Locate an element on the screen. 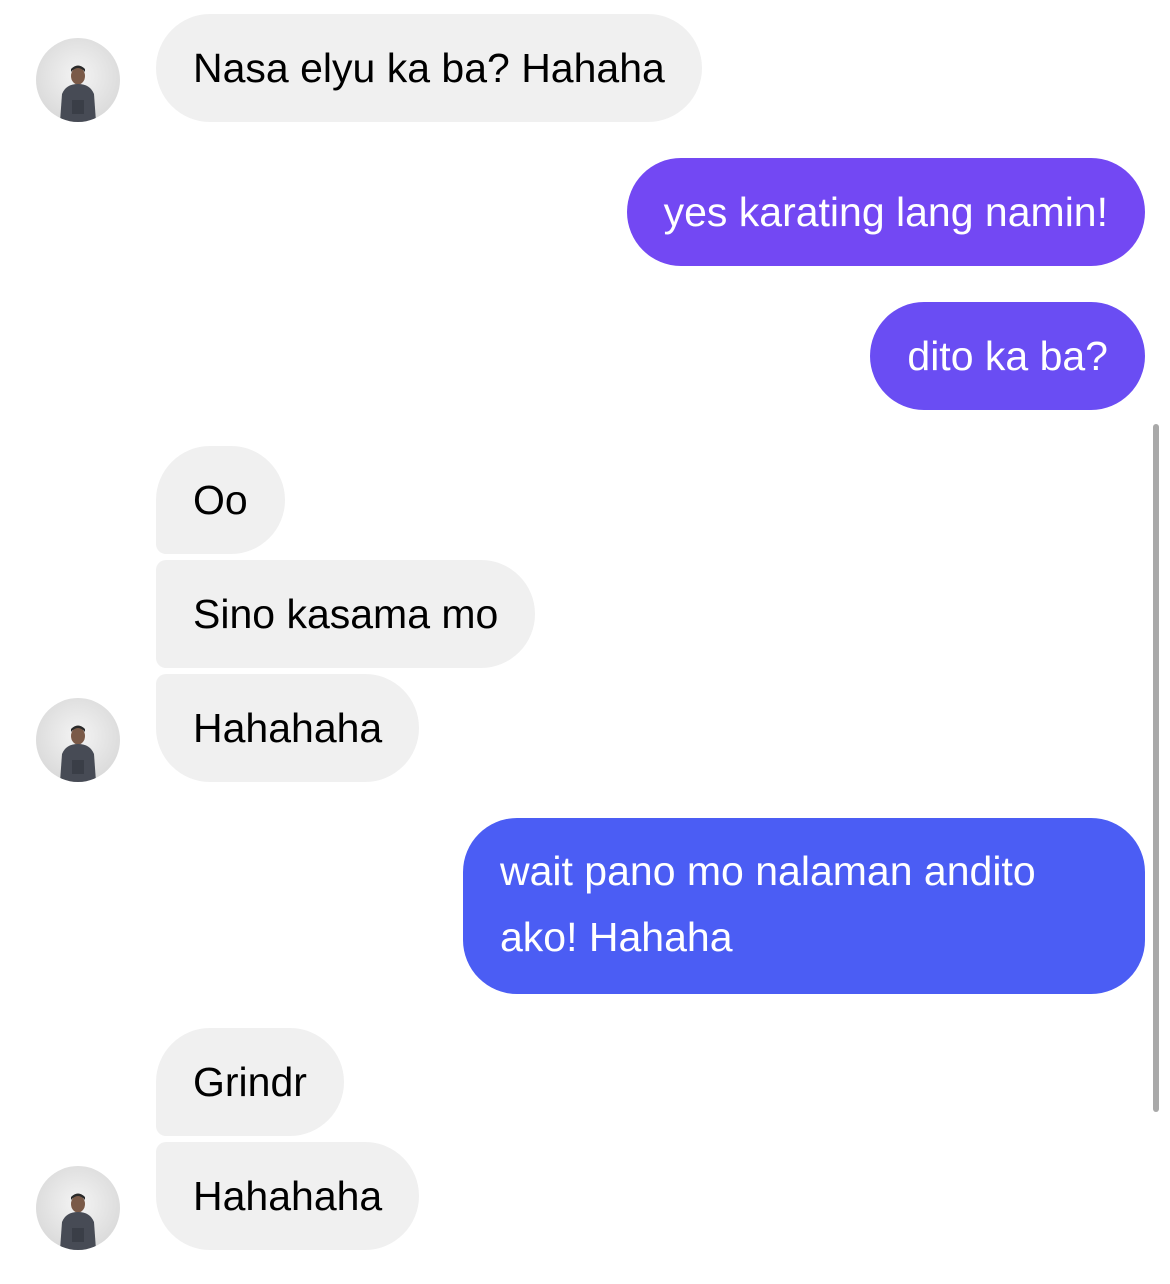 This screenshot has width=1170, height=1284. message-incoming: Oo is located at coordinates (220, 500).